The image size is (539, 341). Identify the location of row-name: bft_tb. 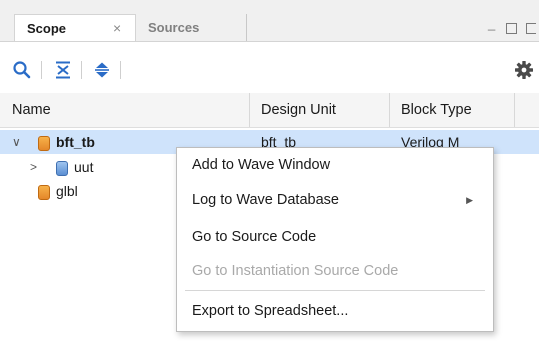
(75, 142).